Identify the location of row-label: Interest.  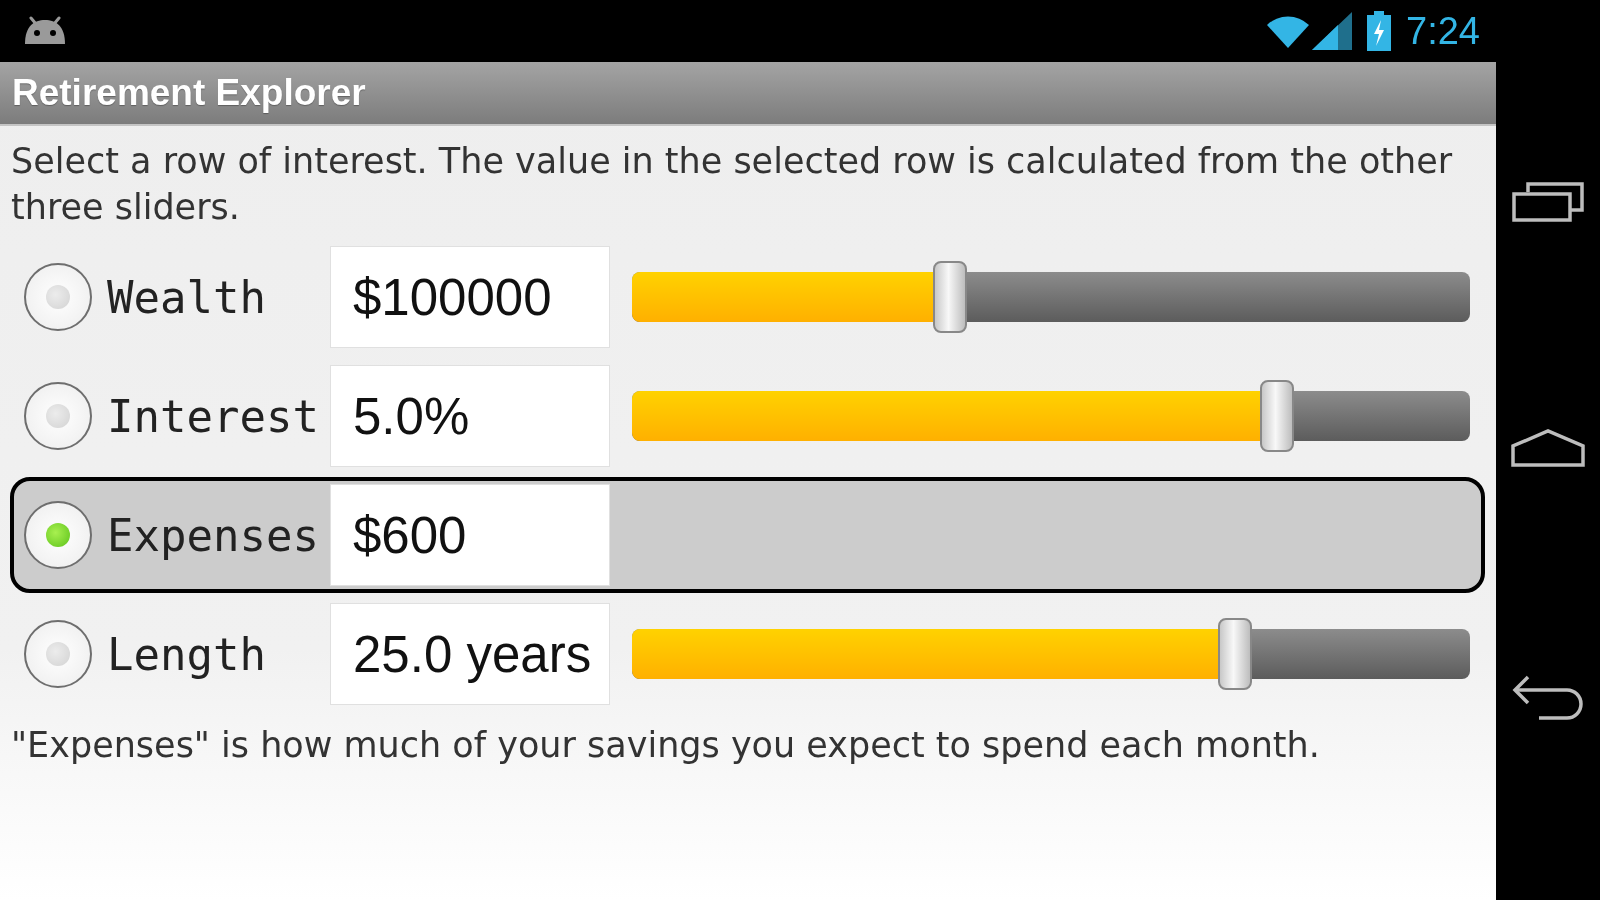
(213, 416).